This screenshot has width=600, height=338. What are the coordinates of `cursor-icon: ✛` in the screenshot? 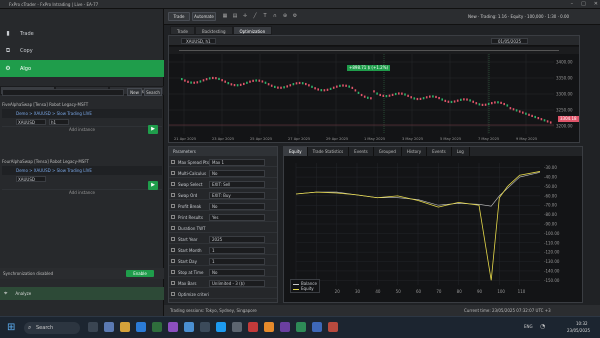 It's located at (245, 16).